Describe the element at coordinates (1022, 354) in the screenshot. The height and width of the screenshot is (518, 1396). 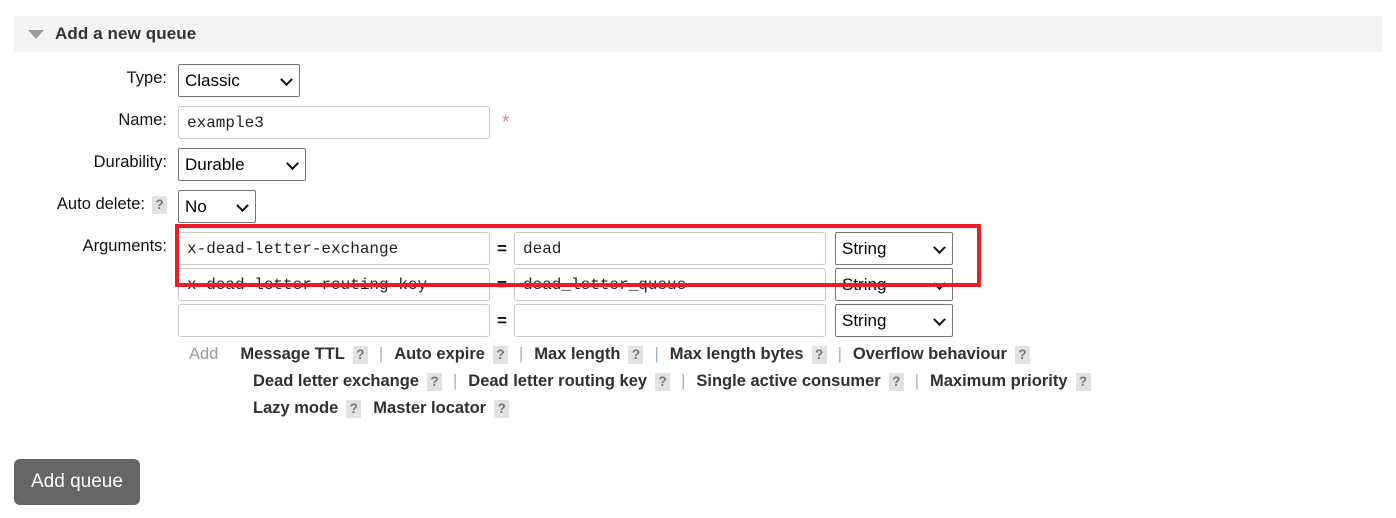
I see `help-icon-overflow-behaviour: ?` at that location.